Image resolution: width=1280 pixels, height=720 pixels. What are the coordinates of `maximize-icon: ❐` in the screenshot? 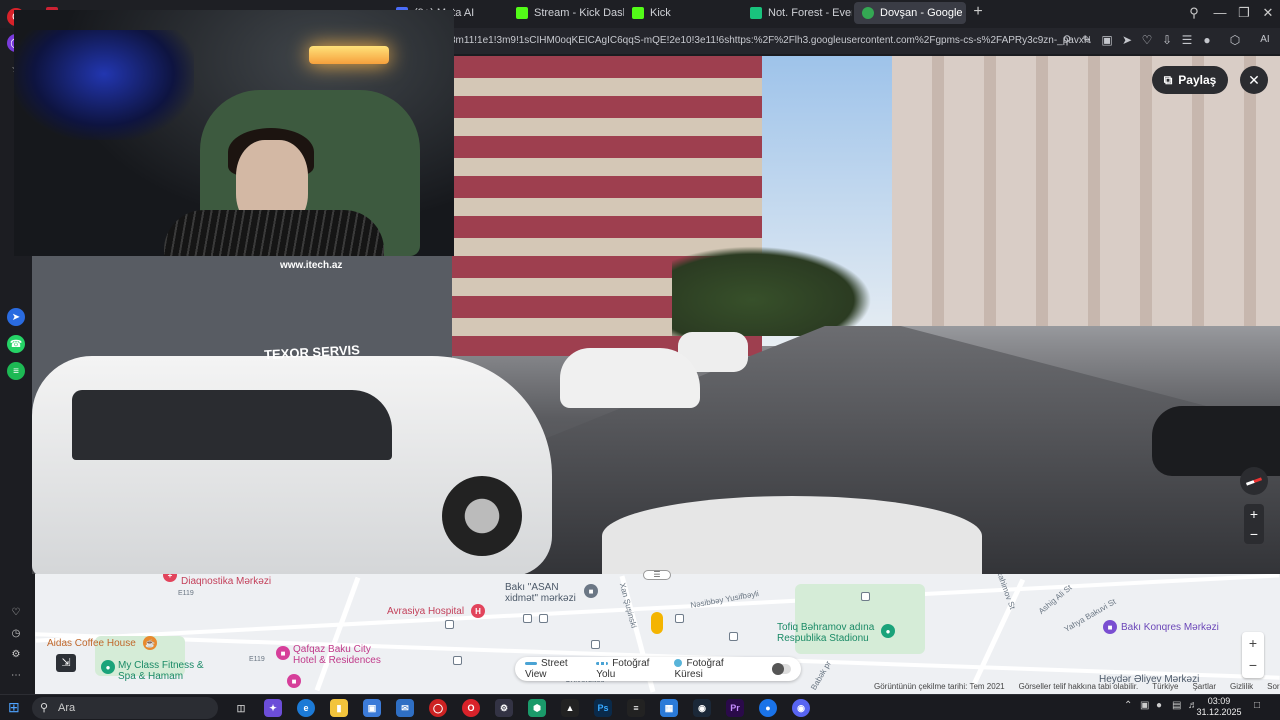 It's located at (1244, 13).